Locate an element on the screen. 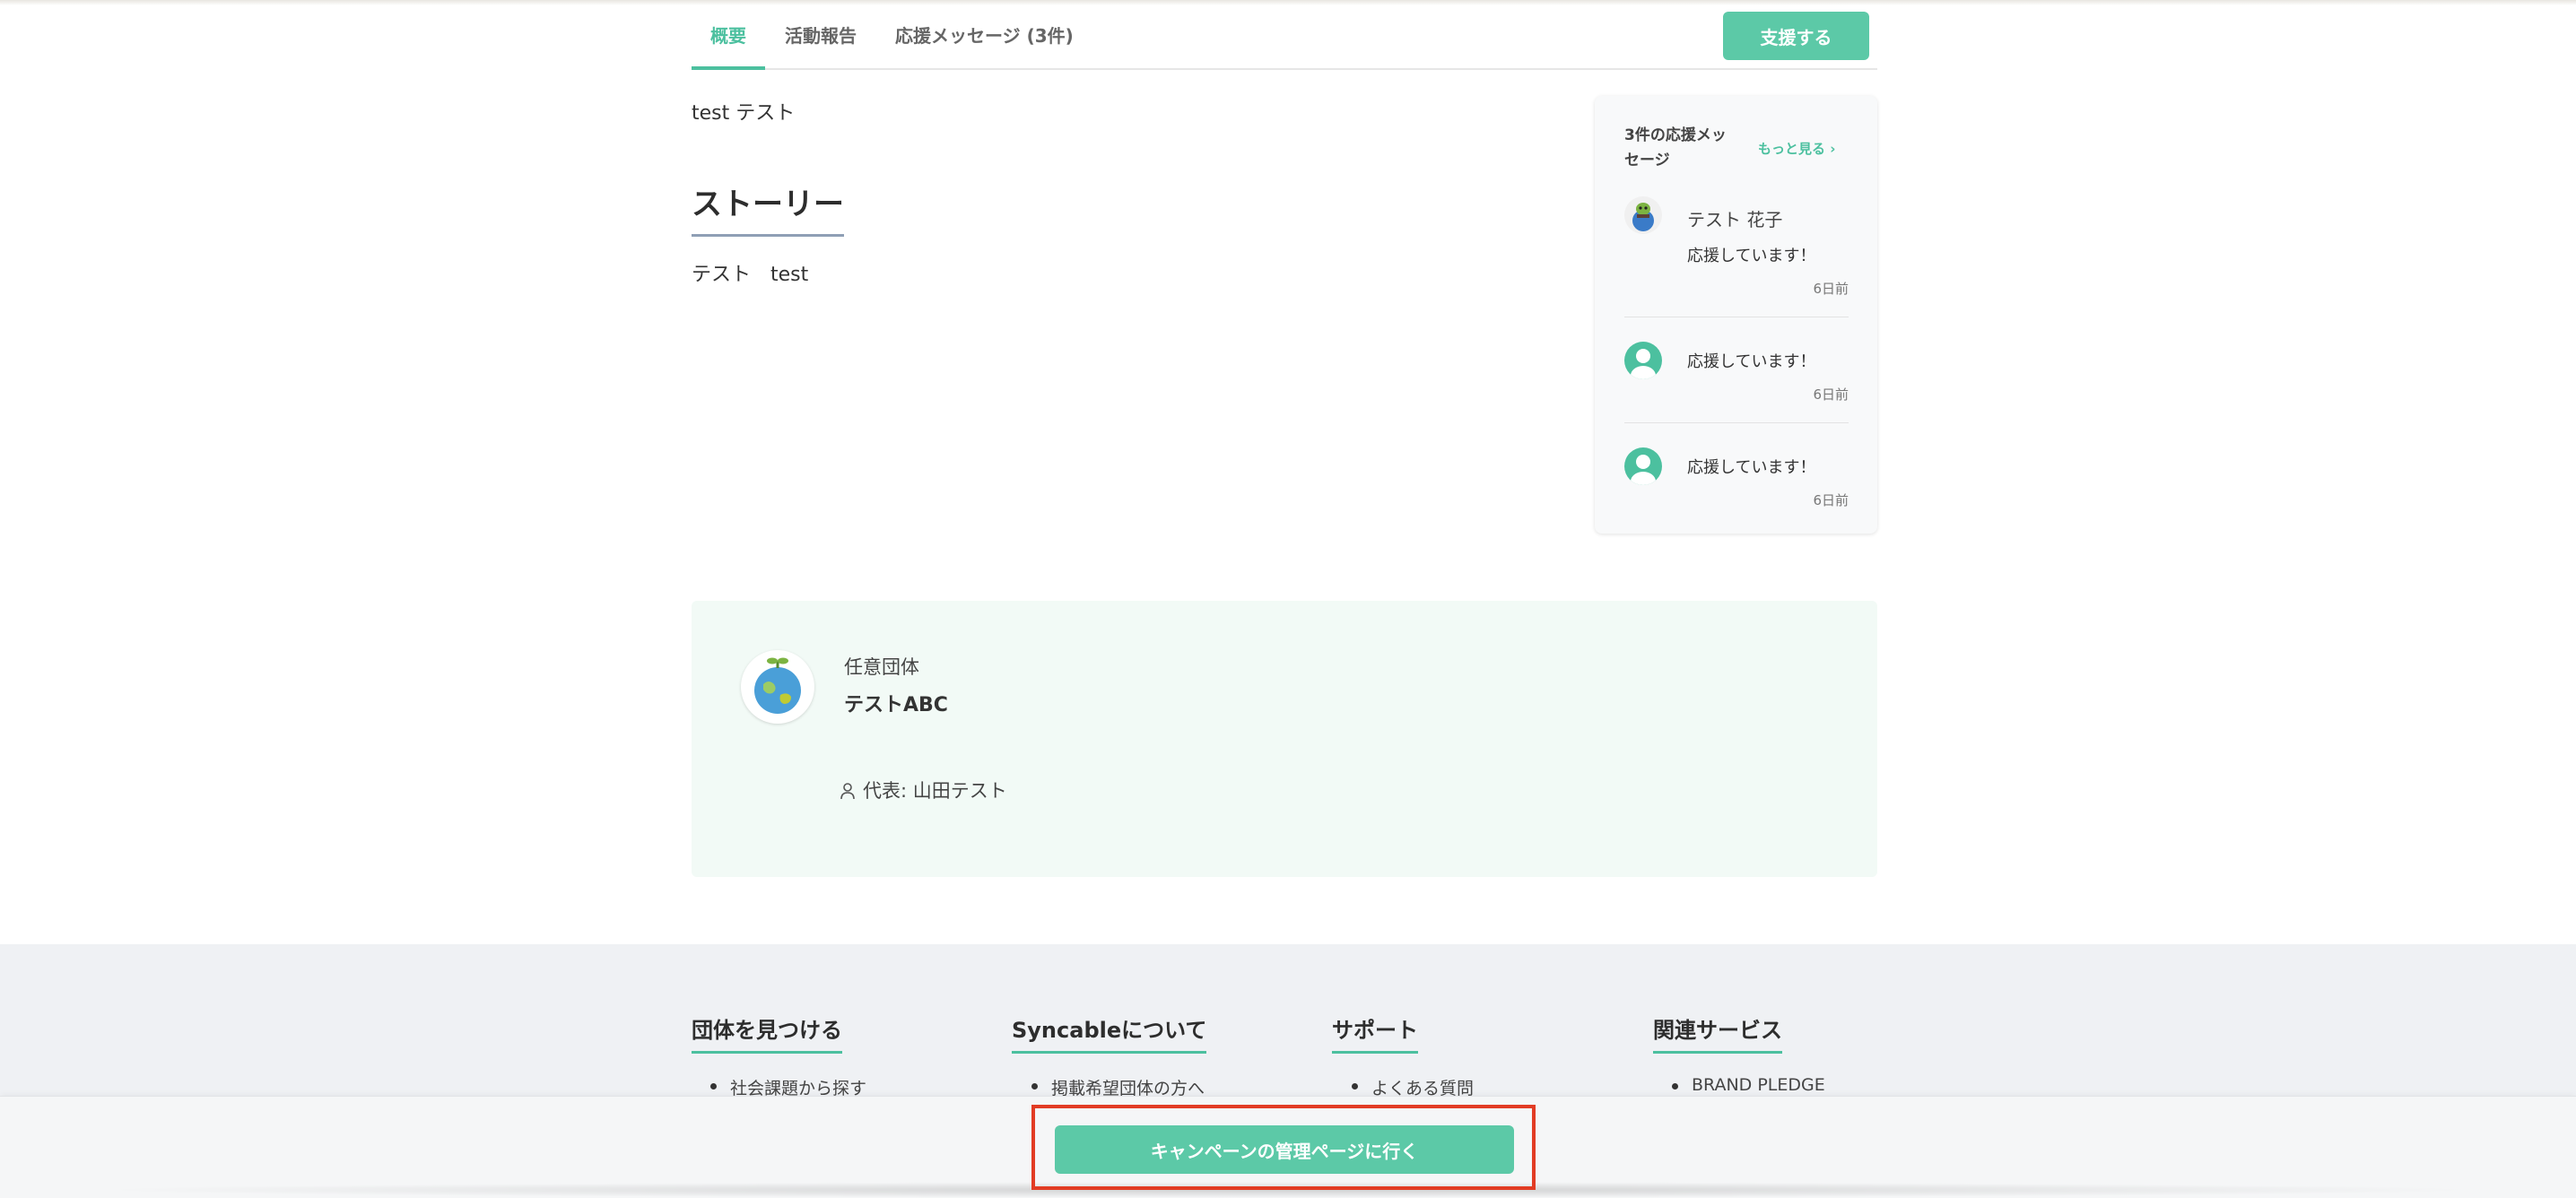 This screenshot has width=2576, height=1198. campaign-admin-page-button: キャンペーンの管理ページに行く is located at coordinates (1284, 1149).